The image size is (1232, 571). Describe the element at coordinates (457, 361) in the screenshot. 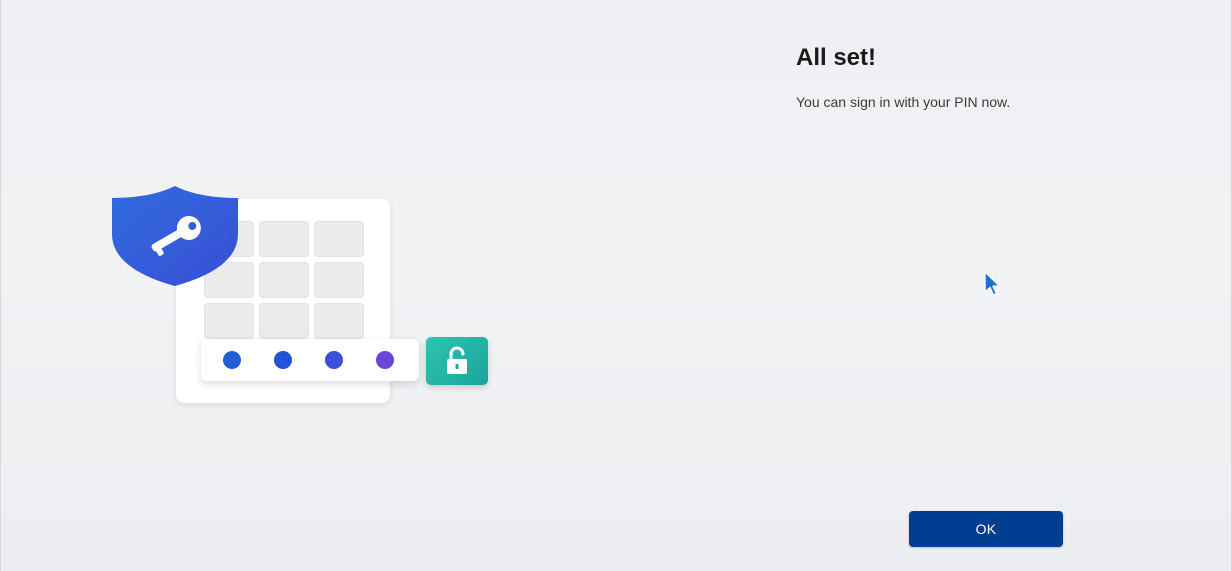

I see `unlock-icon` at that location.